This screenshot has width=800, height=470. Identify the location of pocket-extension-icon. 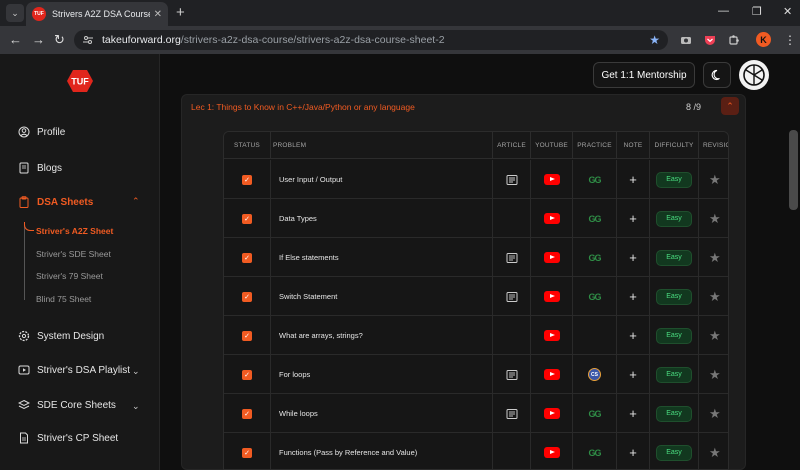
(710, 40).